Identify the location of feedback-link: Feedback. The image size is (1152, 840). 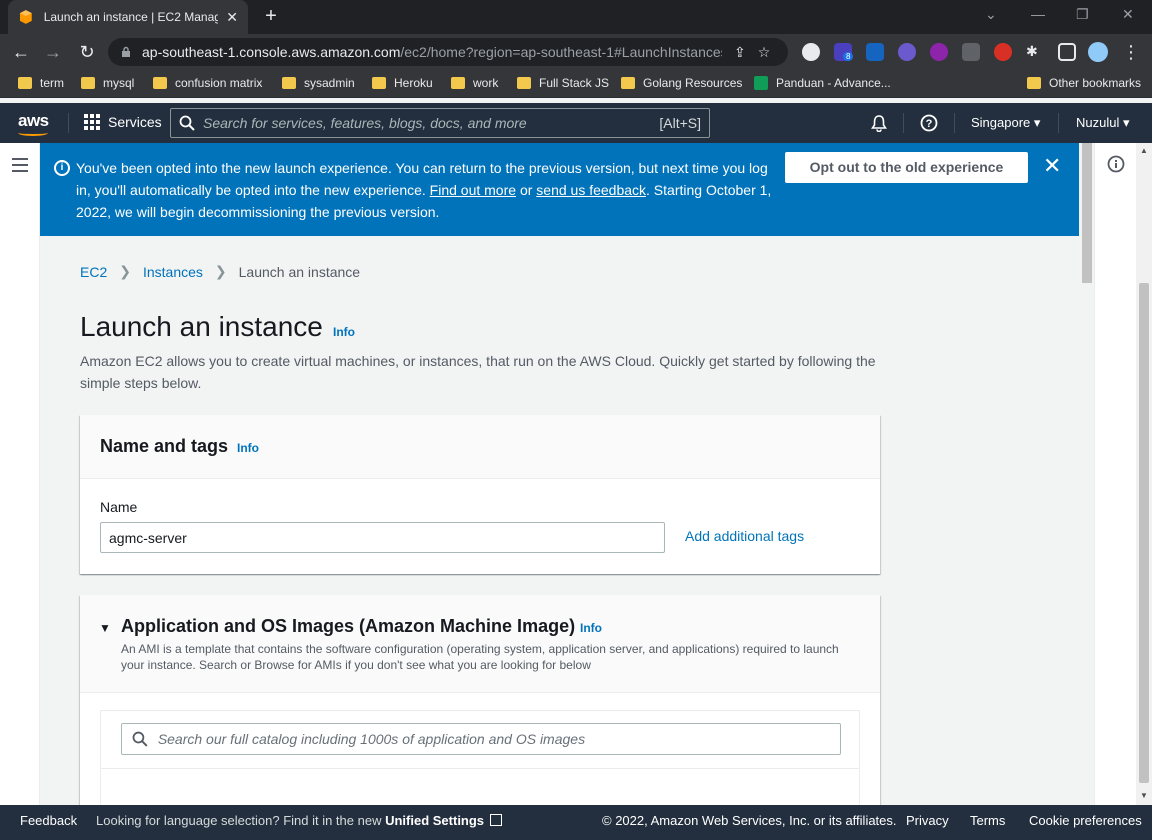
(48, 820).